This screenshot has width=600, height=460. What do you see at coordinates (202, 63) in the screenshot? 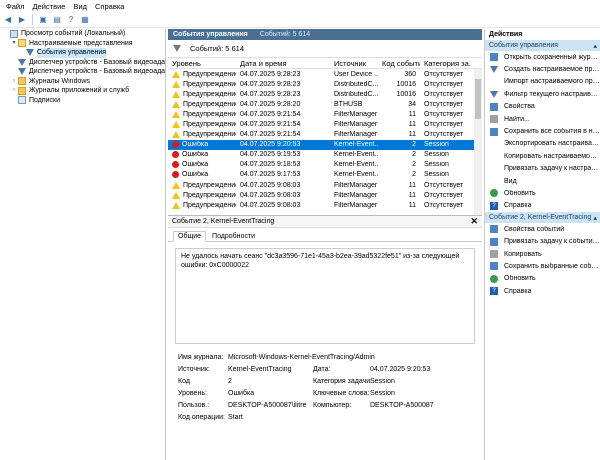
I see `col-level: Уровень` at bounding box center [202, 63].